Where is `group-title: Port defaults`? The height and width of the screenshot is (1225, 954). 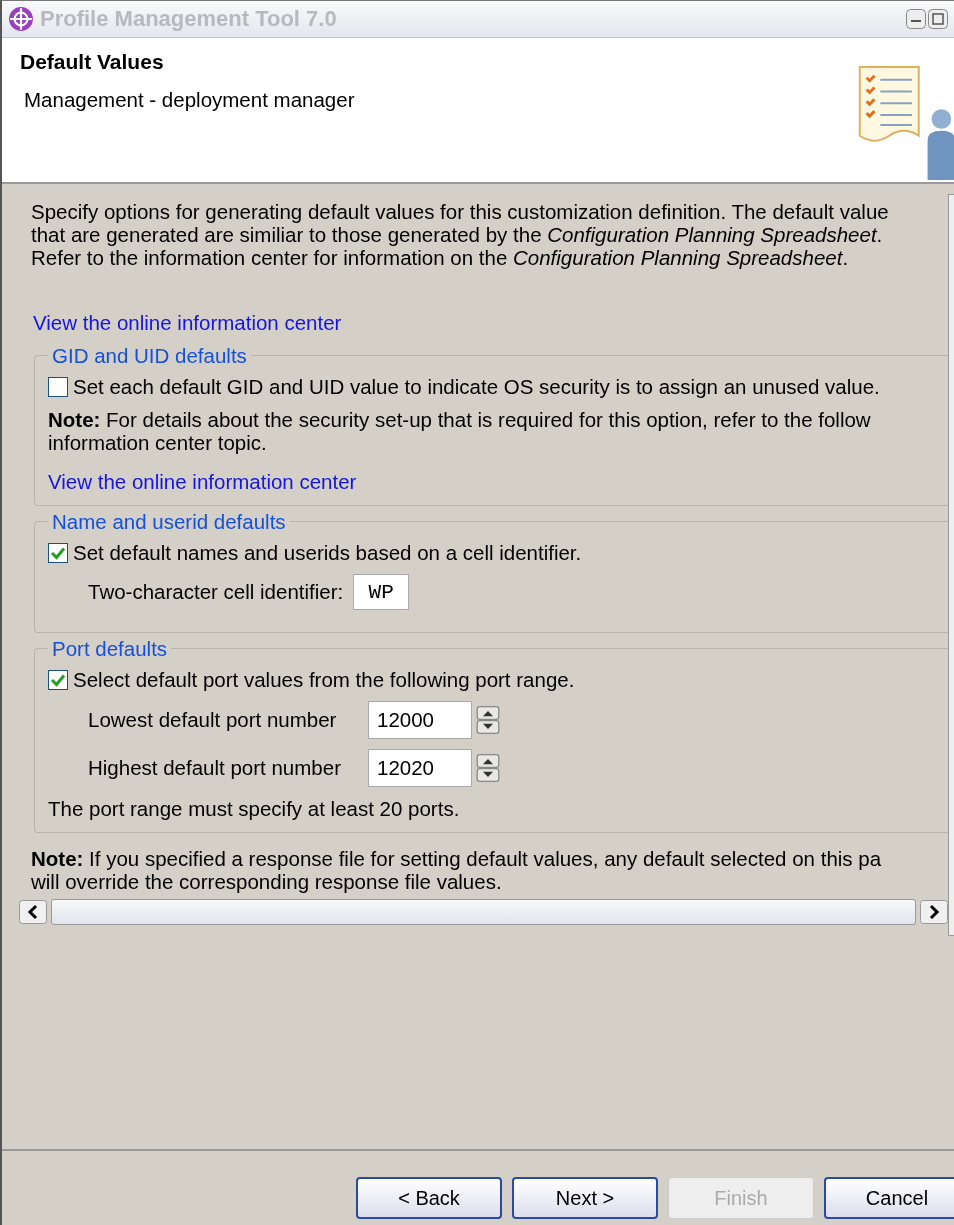
group-title: Port defaults is located at coordinates (110, 648).